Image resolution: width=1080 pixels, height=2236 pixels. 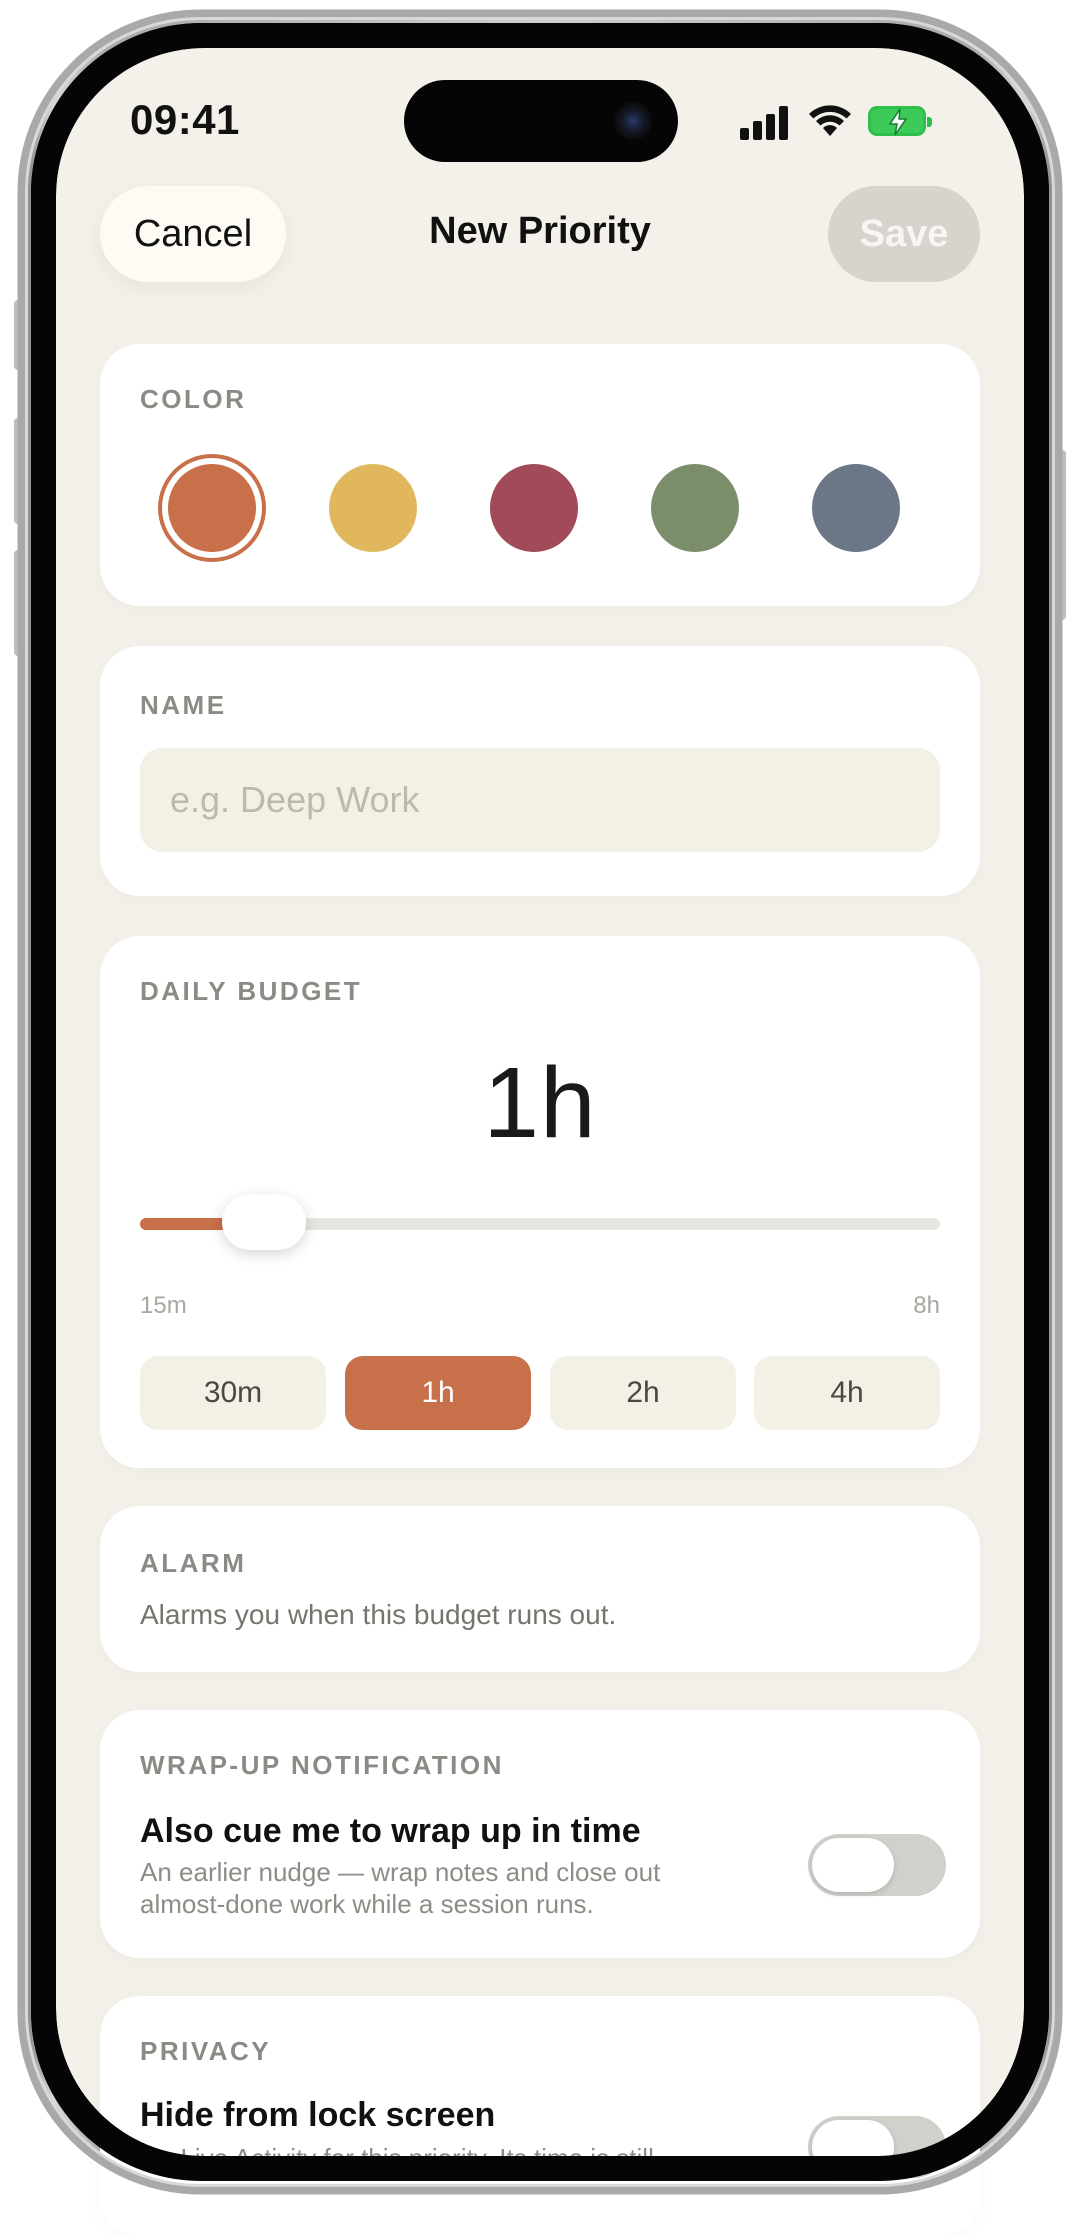 I want to click on color-card: COLOR, so click(x=540, y=475).